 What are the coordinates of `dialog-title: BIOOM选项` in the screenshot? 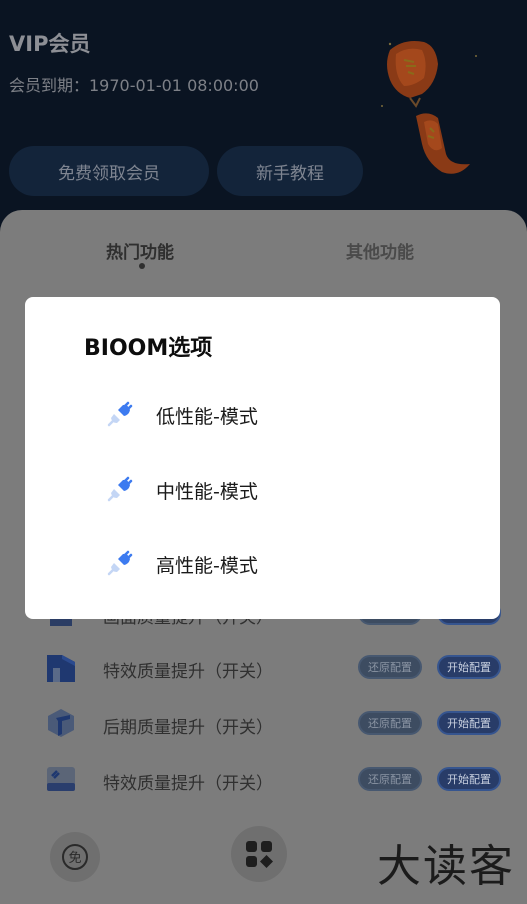 It's located at (148, 348).